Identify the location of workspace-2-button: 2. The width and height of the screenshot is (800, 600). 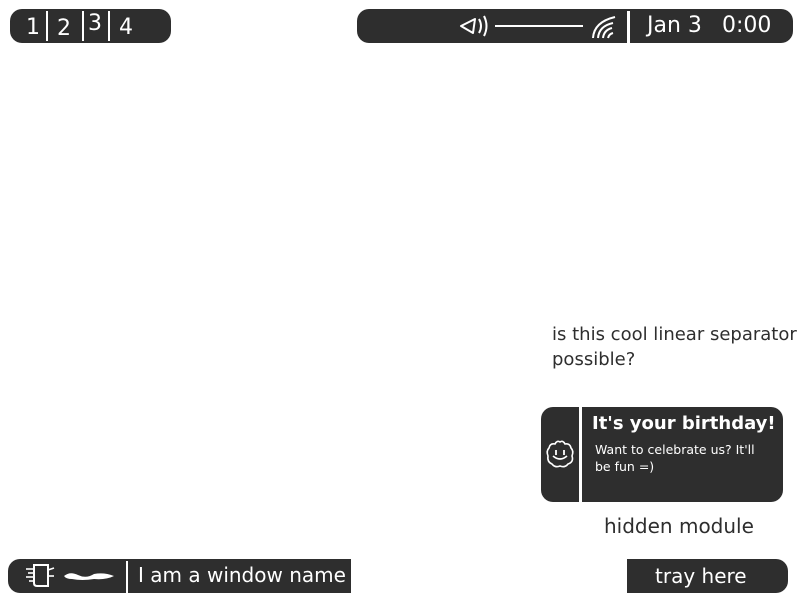
(61, 26).